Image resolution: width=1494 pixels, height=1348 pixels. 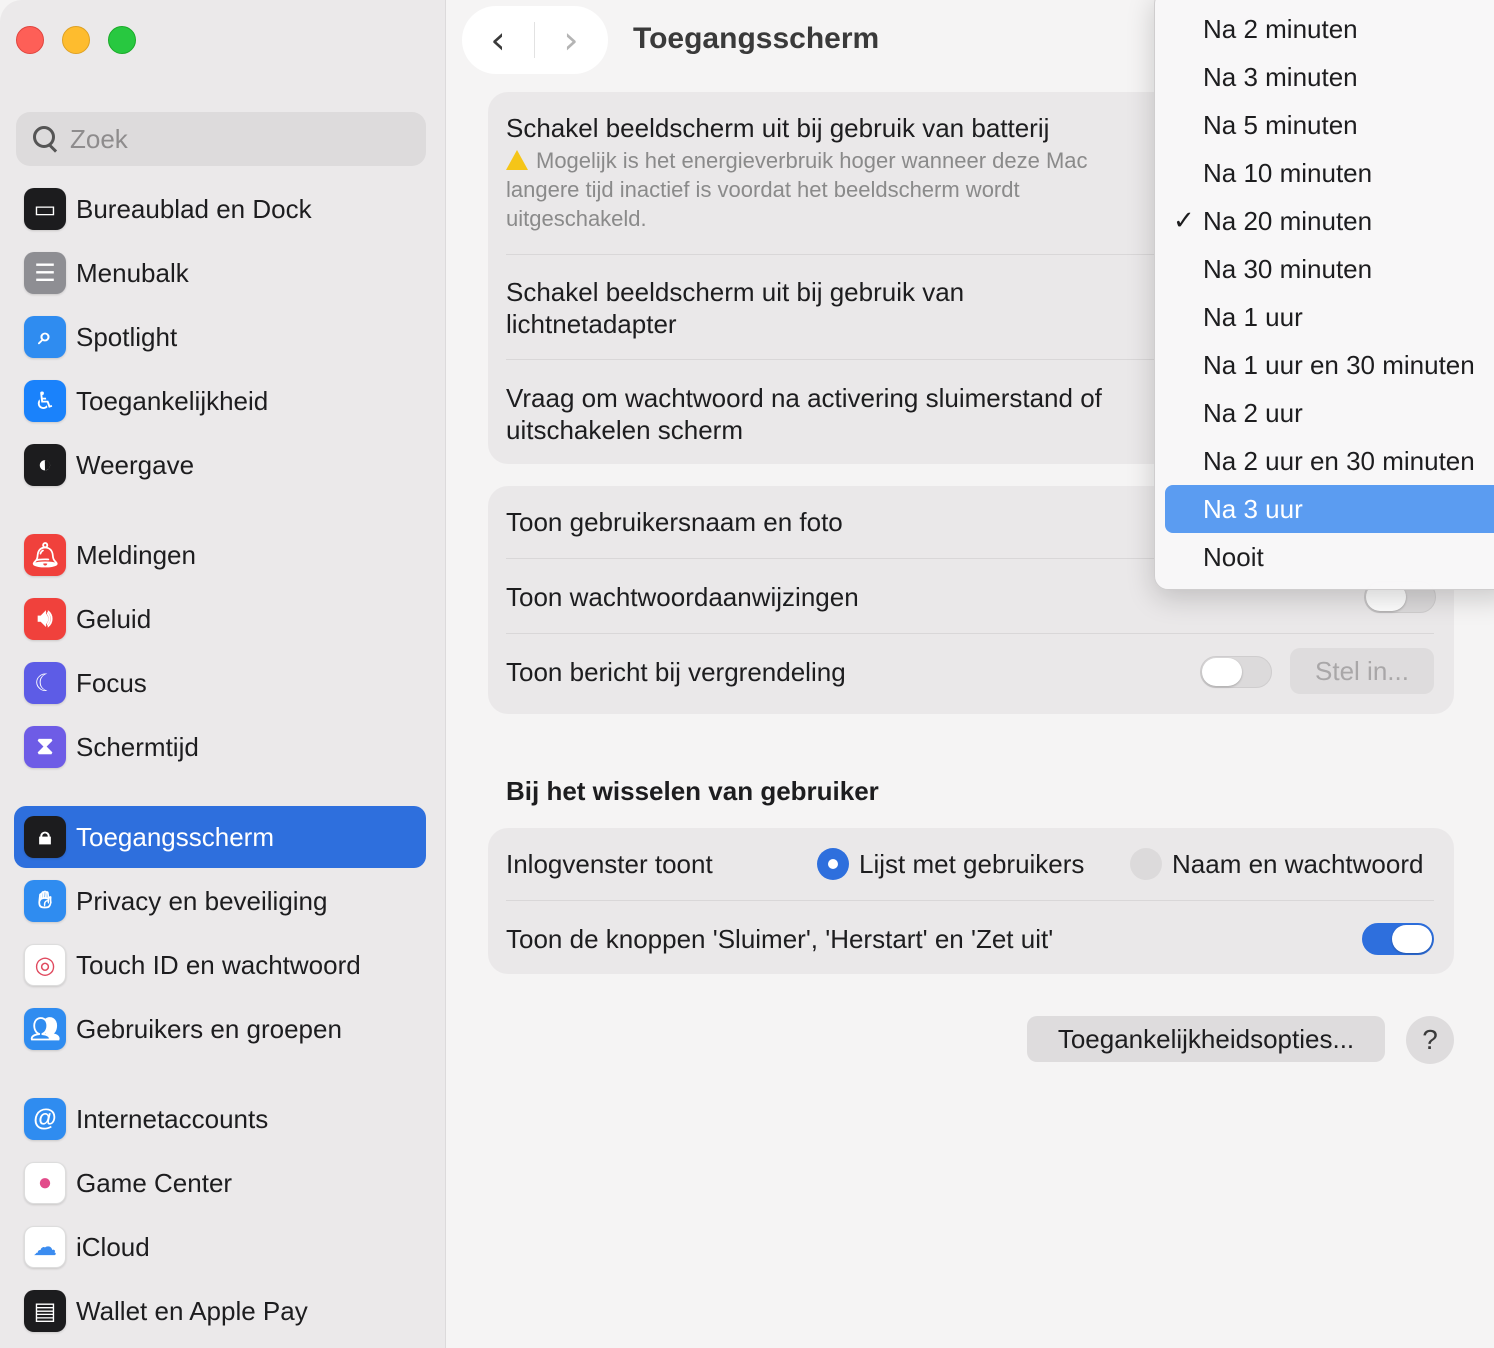 What do you see at coordinates (692, 791) in the screenshot?
I see `switch-user-section-title: Bij het wisselen van gebruiker` at bounding box center [692, 791].